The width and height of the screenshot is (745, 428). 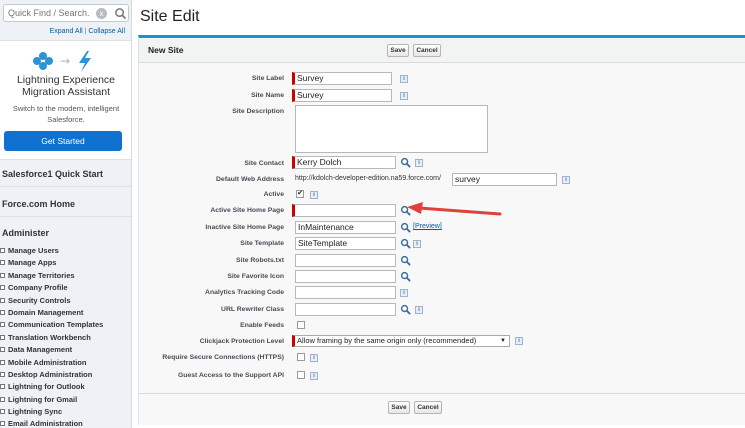 What do you see at coordinates (41, 275) in the screenshot?
I see `sidebar-item-label: Manage Territories` at bounding box center [41, 275].